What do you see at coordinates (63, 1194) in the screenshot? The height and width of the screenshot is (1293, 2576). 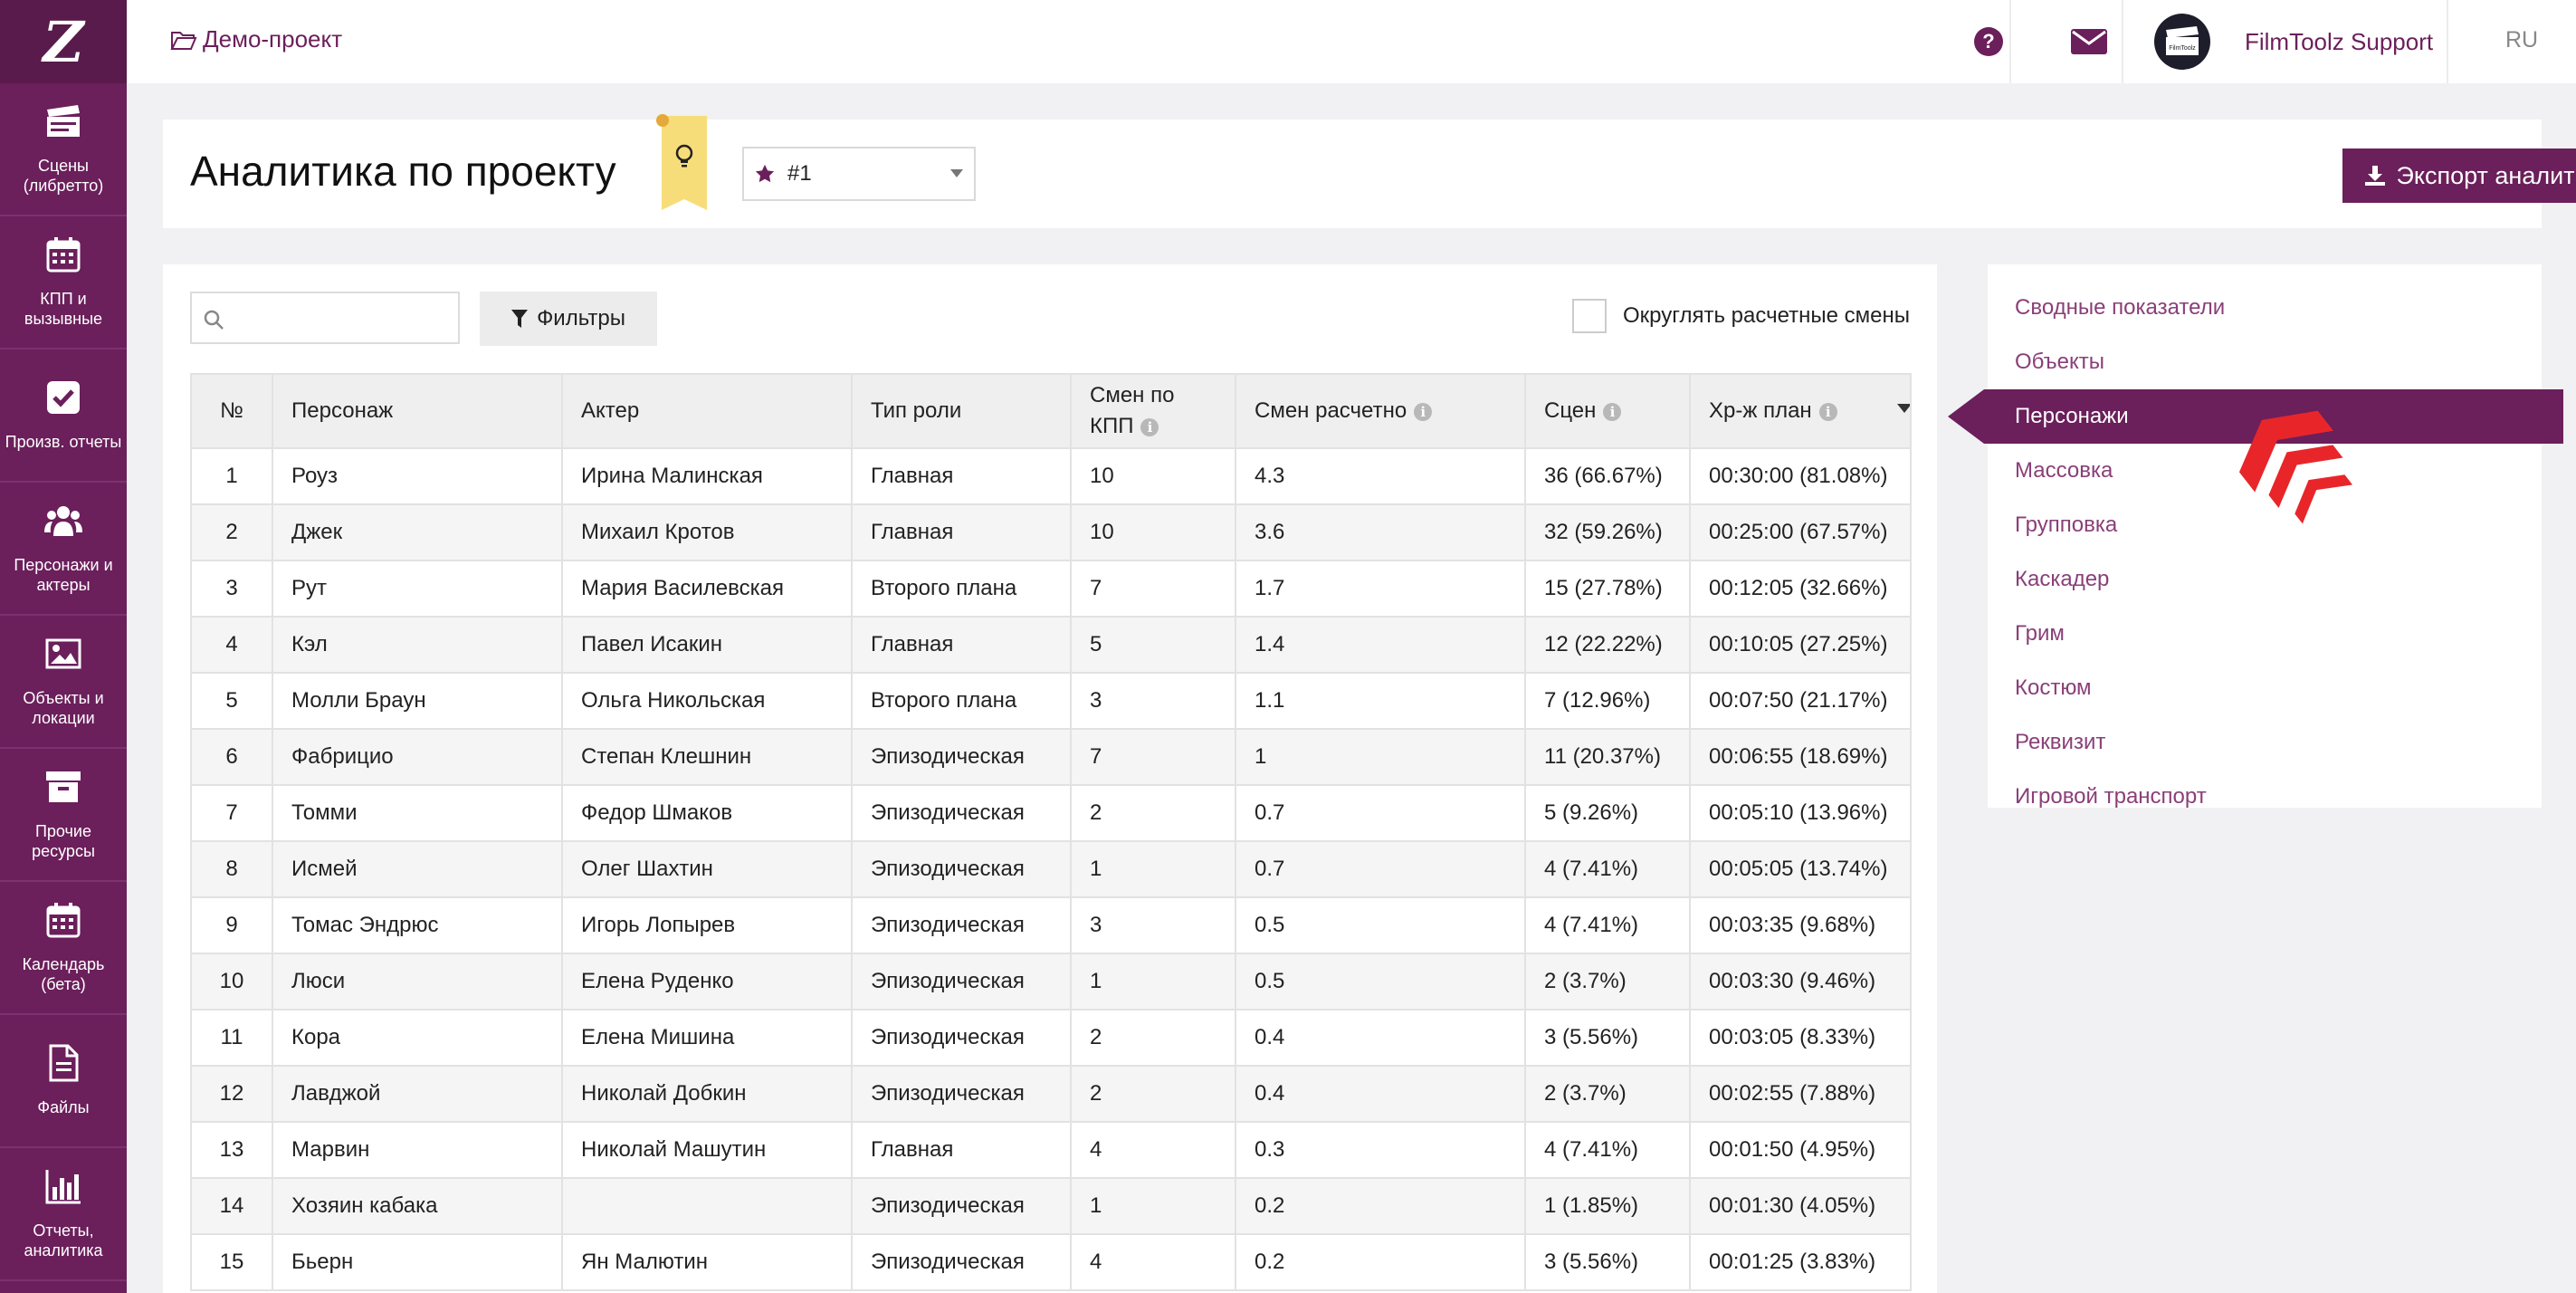 I see `bar-chart-icon` at bounding box center [63, 1194].